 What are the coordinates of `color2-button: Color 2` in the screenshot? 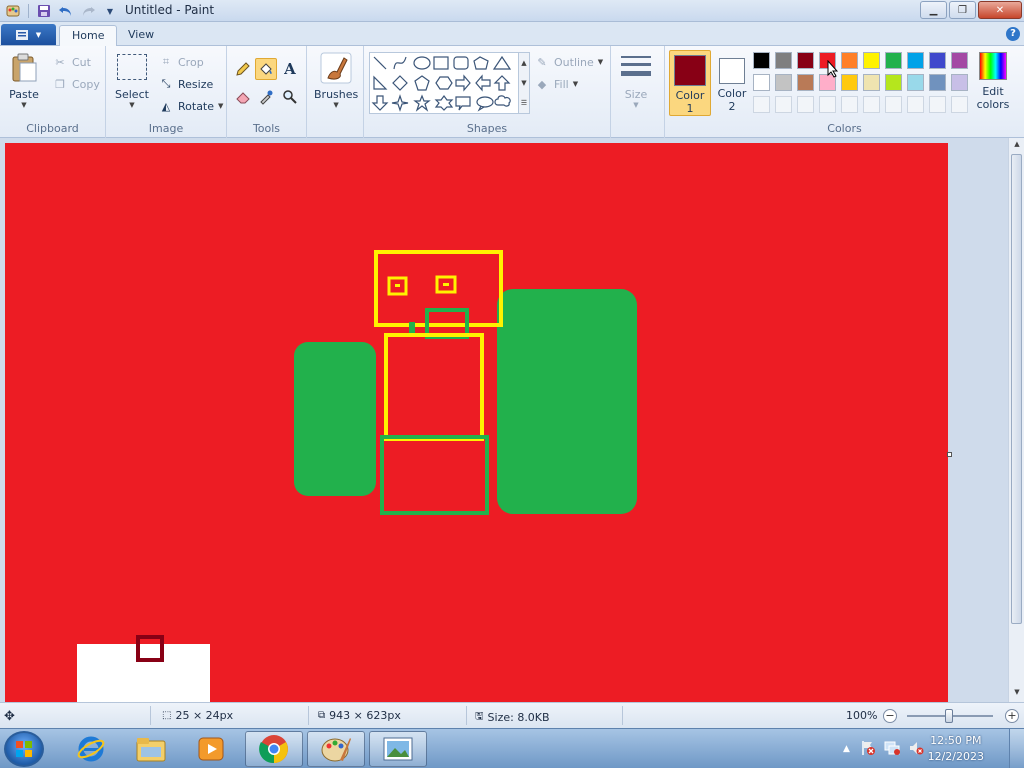 It's located at (732, 83).